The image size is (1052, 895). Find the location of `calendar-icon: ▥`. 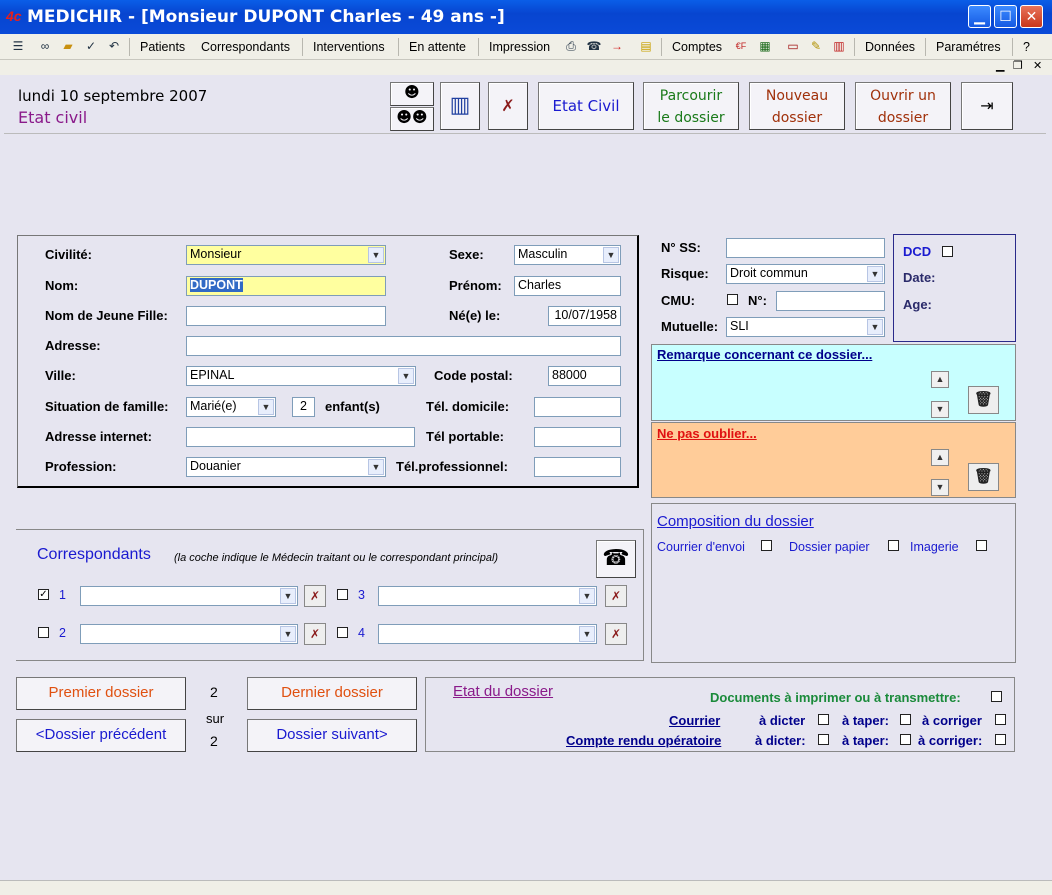

calendar-icon: ▥ is located at coordinates (839, 46).